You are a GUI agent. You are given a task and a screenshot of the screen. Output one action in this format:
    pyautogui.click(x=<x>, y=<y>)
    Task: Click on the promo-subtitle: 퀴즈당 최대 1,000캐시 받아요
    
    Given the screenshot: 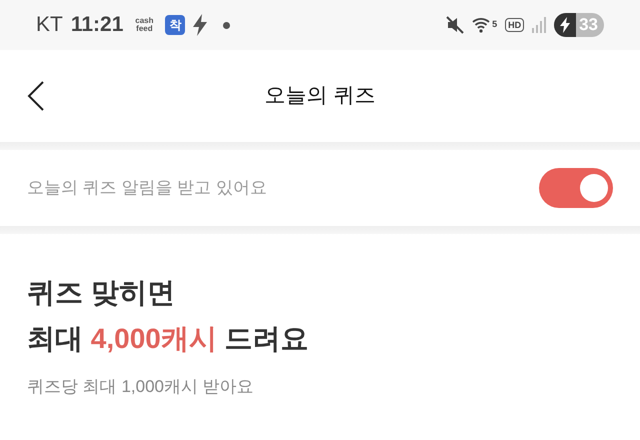 What is the action you would take?
    pyautogui.click(x=141, y=387)
    